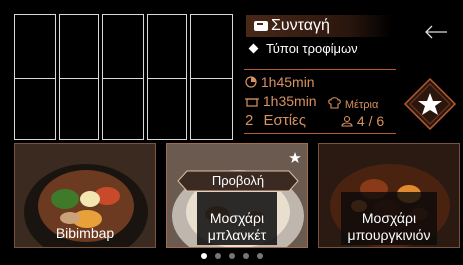 Image resolution: width=463 pixels, height=265 pixels. What do you see at coordinates (85, 195) in the screenshot?
I see `recipe-card-bibimbap: Bibimbap` at bounding box center [85, 195].